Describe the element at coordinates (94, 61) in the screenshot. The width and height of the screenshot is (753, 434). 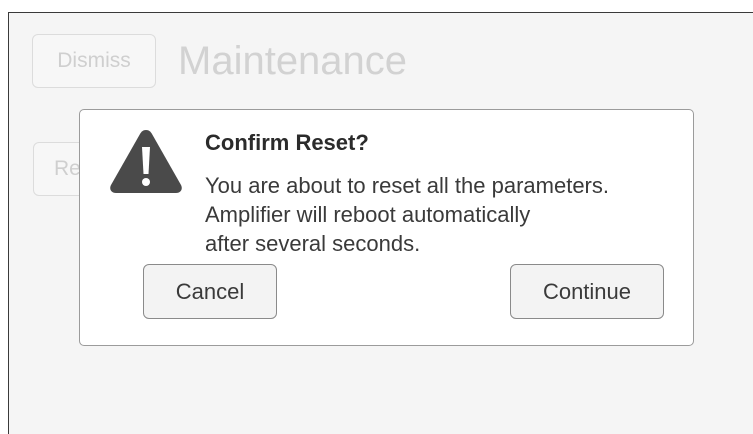
I see `dismiss-button: Dismiss` at that location.